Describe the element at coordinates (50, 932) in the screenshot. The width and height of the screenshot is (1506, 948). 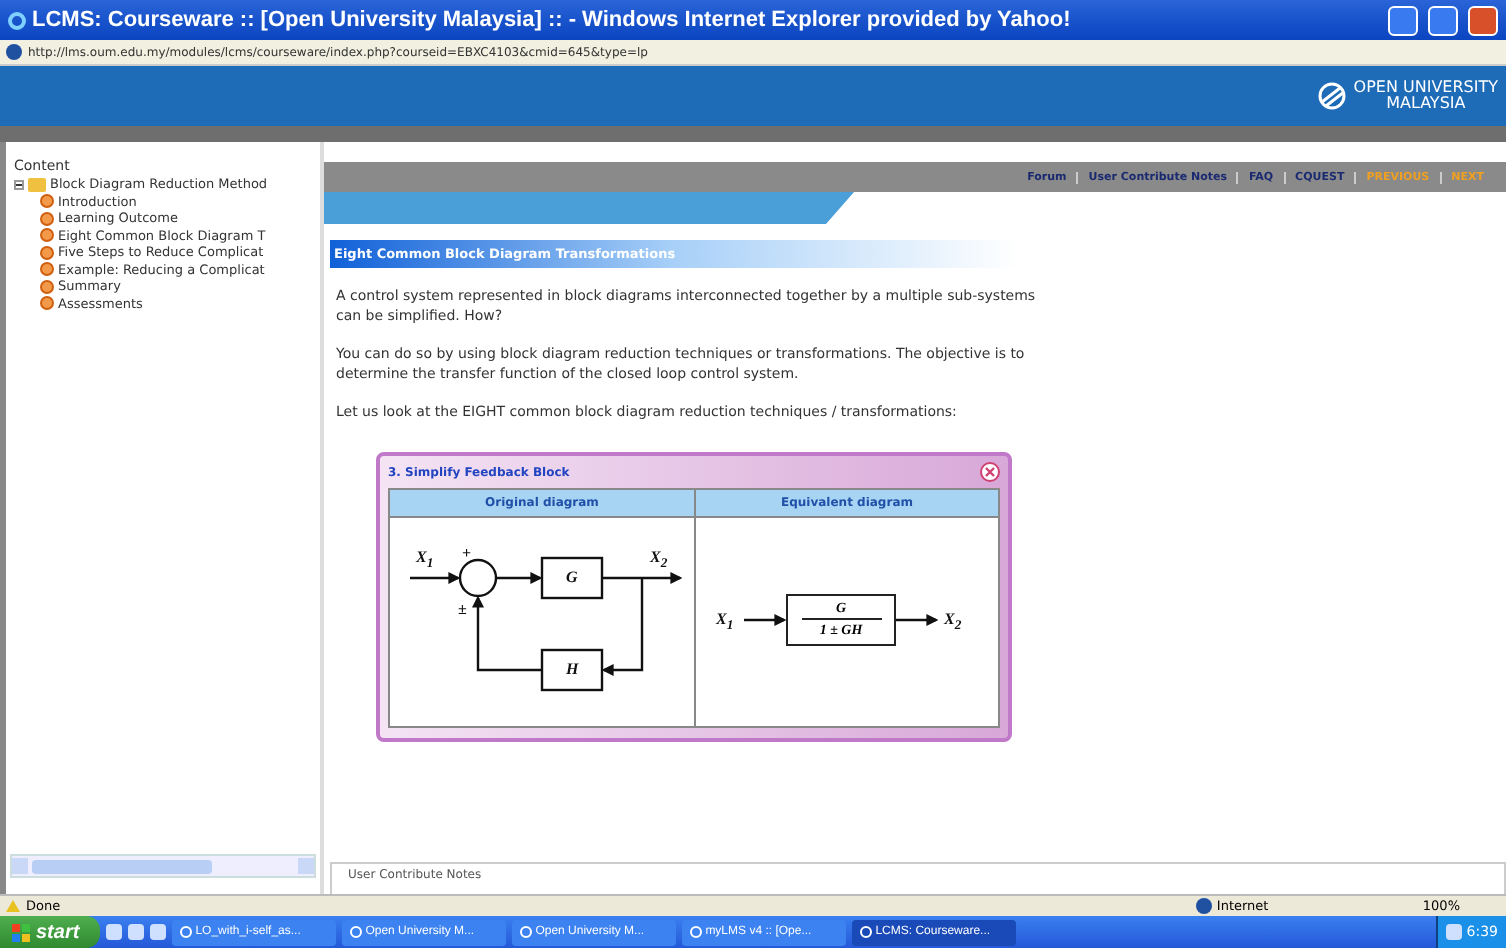
I see `start-button: start` at that location.